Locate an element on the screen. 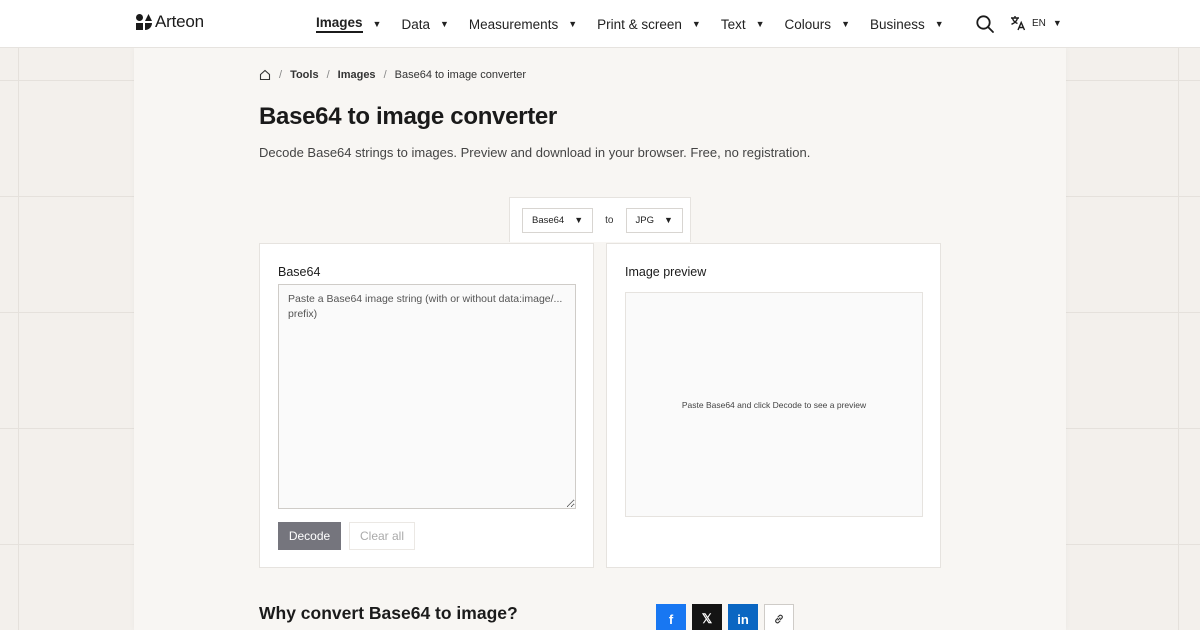 The image size is (1200, 630). link-icon is located at coordinates (779, 619).